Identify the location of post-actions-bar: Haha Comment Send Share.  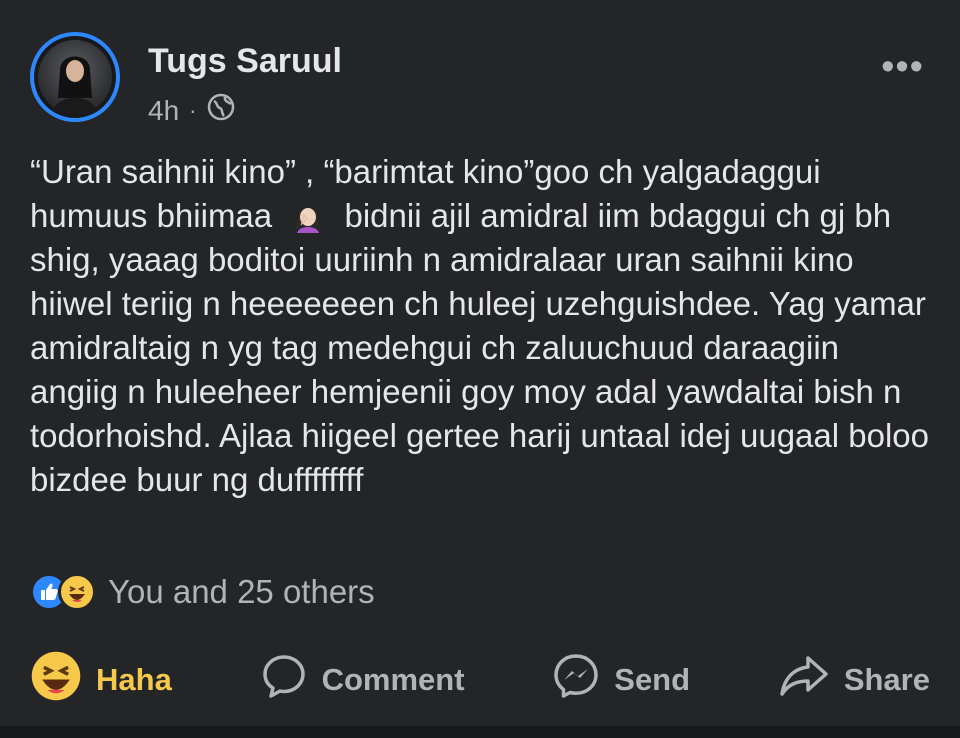
(480, 680).